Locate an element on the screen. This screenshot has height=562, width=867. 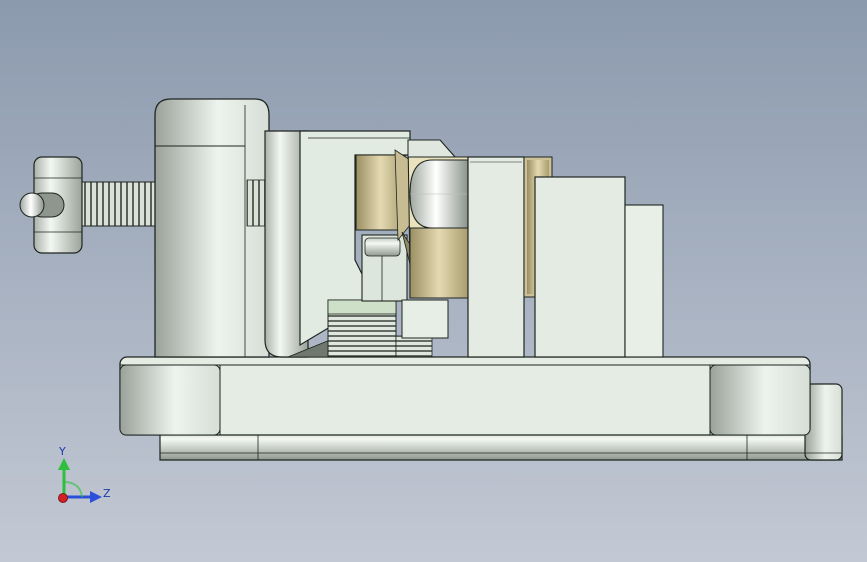
triad-y-label: Y is located at coordinates (62, 451).